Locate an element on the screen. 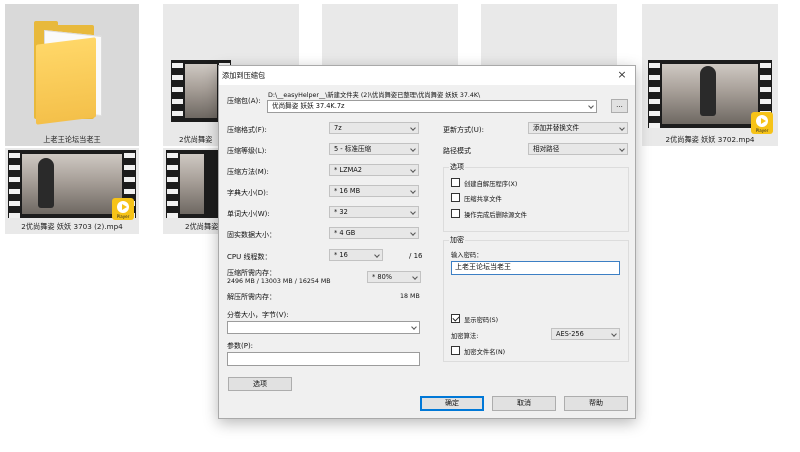 This screenshot has width=800, height=452. encrypt-group-title: 加密 is located at coordinates (457, 240).